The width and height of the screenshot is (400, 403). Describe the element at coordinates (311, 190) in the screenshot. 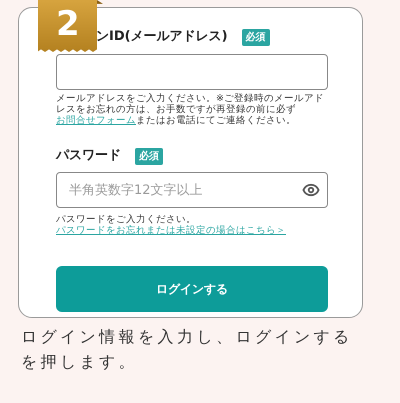

I see `eye-icon` at that location.